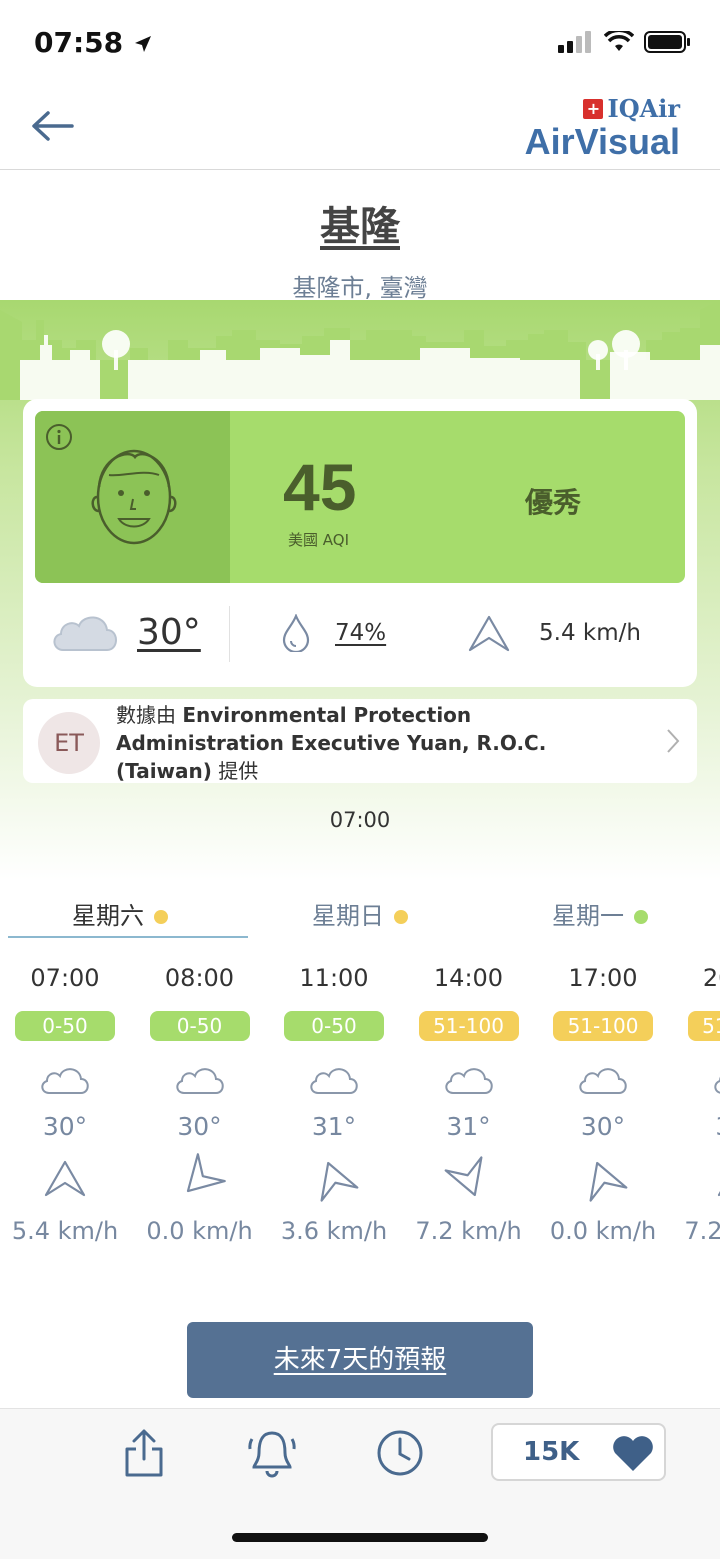 The height and width of the screenshot is (1559, 720). Describe the element at coordinates (334, 978) in the screenshot. I see `hour-time: 11:00` at that location.